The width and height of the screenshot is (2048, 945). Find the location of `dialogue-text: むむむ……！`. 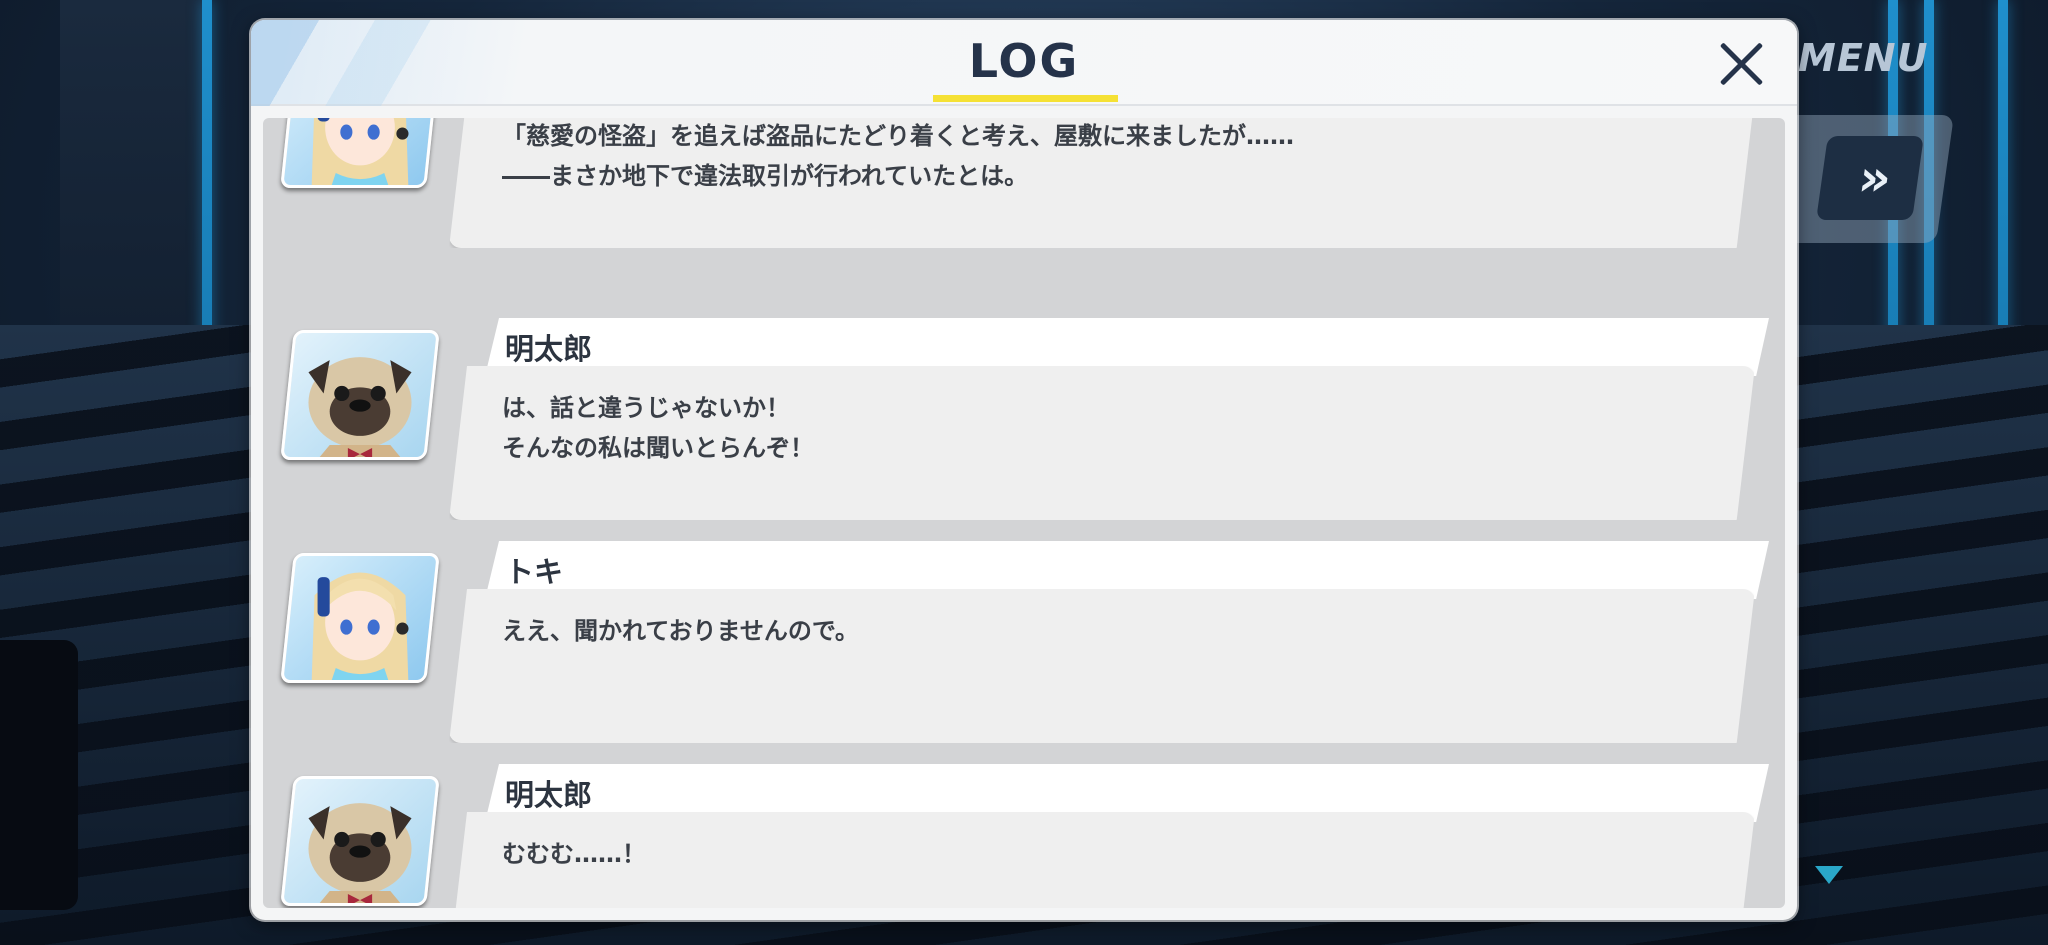

dialogue-text: むむむ……！ is located at coordinates (574, 854).